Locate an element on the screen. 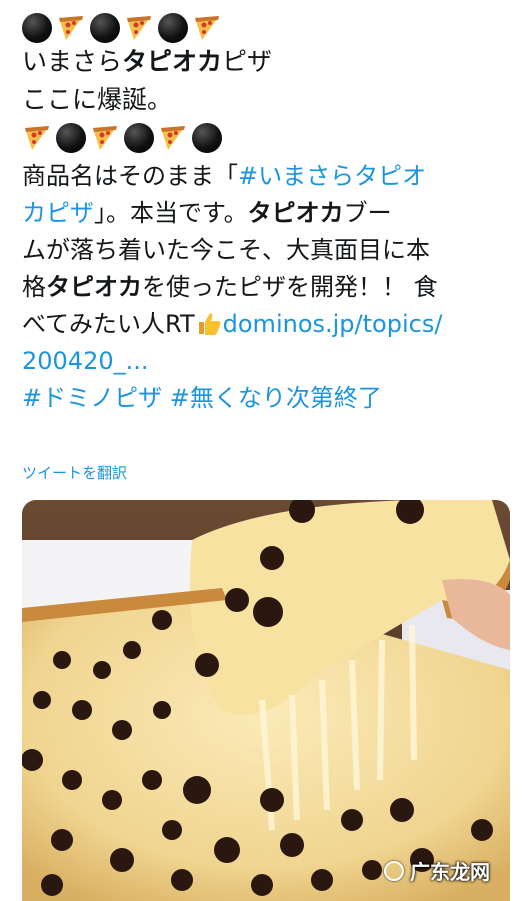 This screenshot has width=532, height=901. paragraph-line-3: ムが落ち着いた今こそ、大真面目に本 is located at coordinates (226, 250).